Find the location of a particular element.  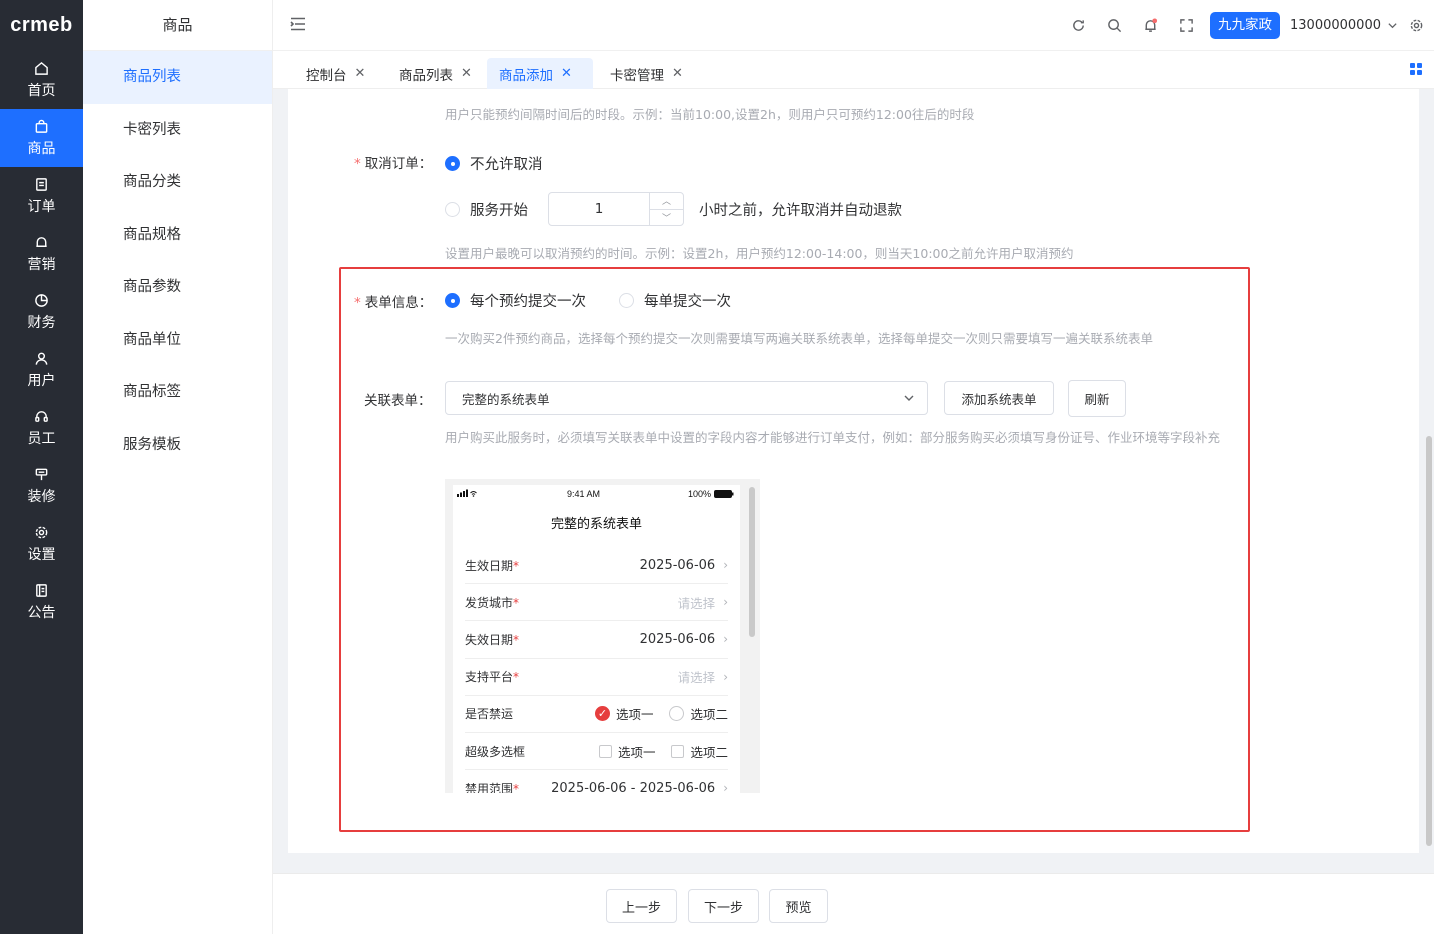

rail-item-label: 首页 is located at coordinates (41, 90).